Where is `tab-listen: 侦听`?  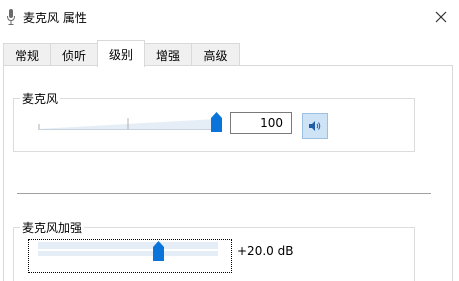 tab-listen: 侦听 is located at coordinates (74, 54).